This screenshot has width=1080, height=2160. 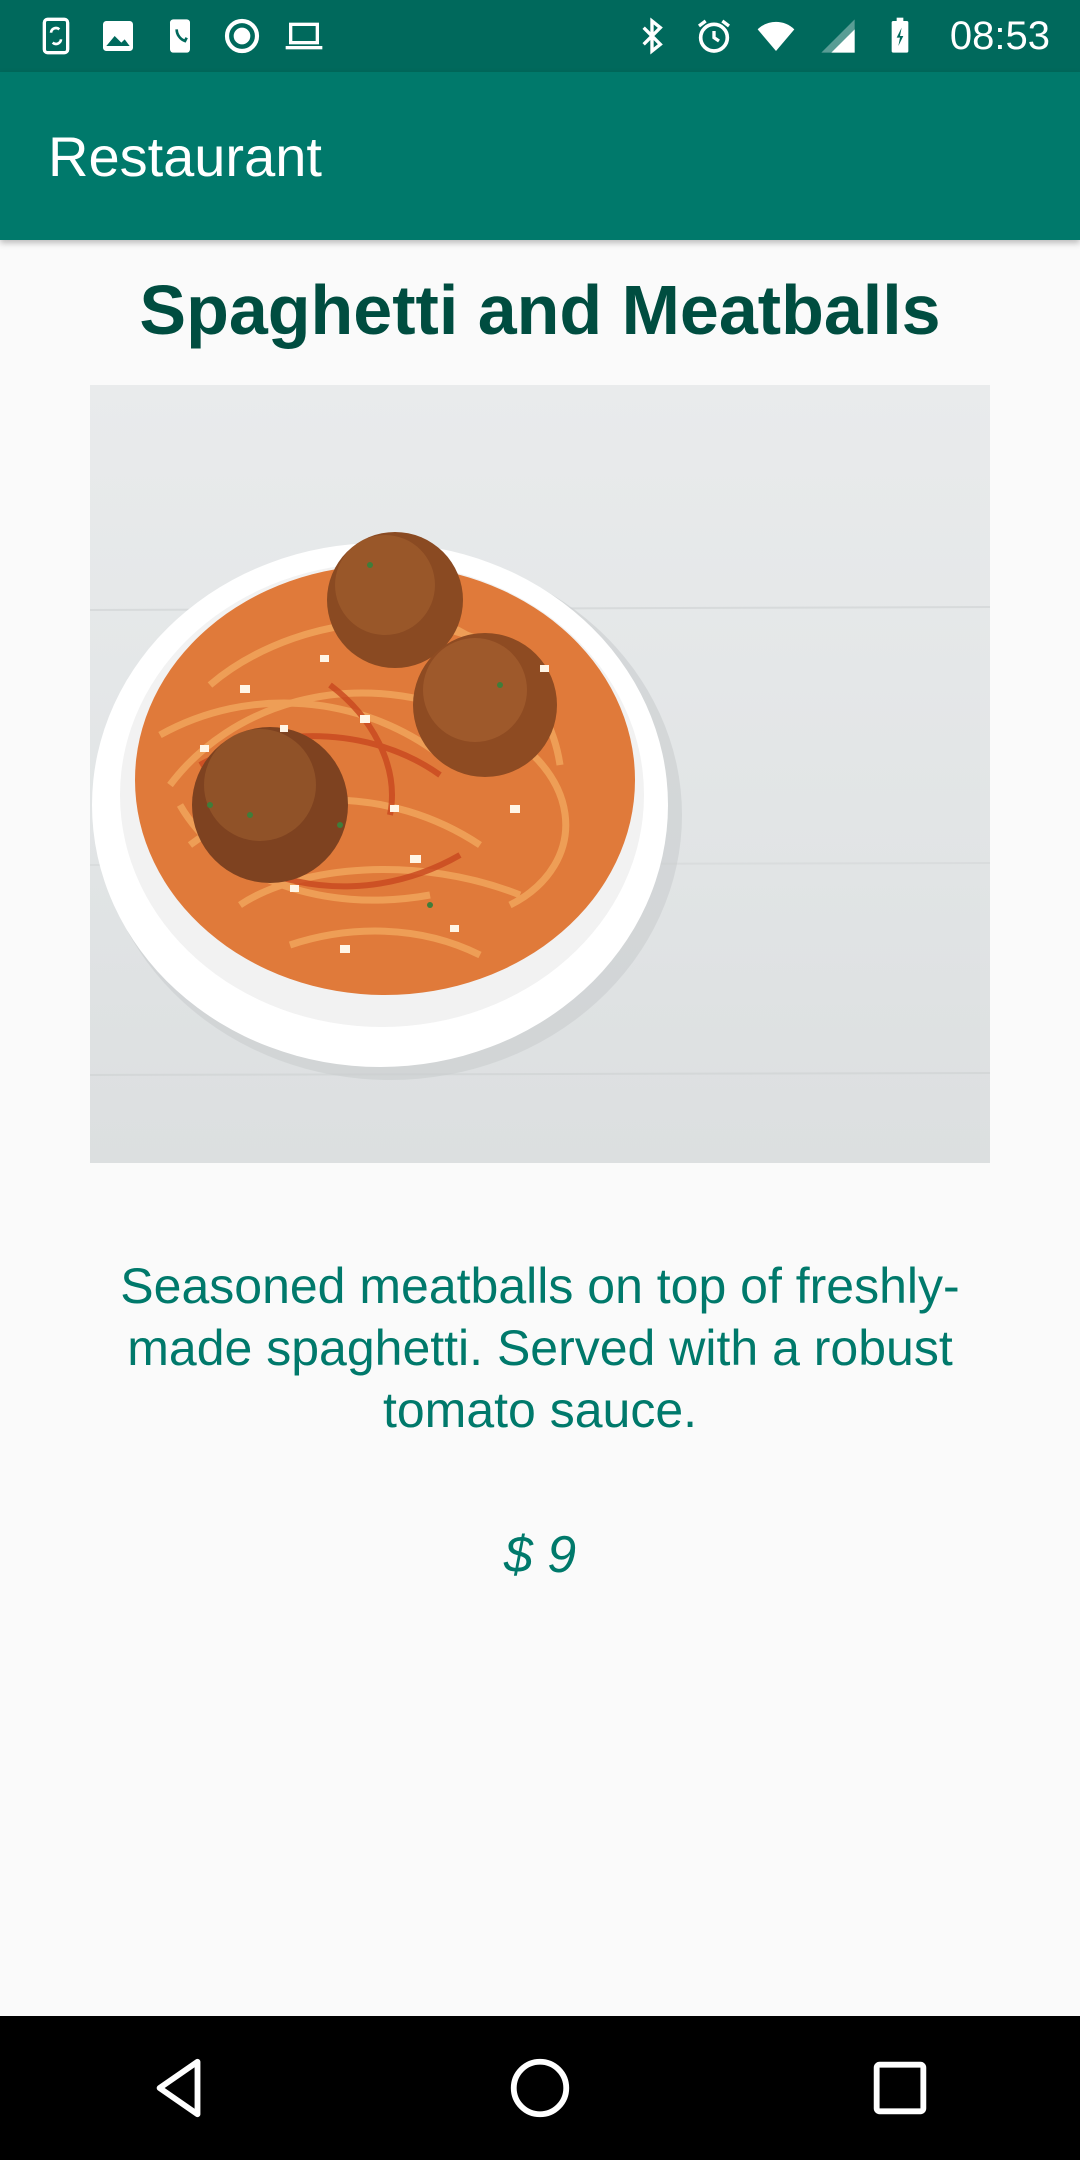 I want to click on back-icon, so click(x=178, y=2088).